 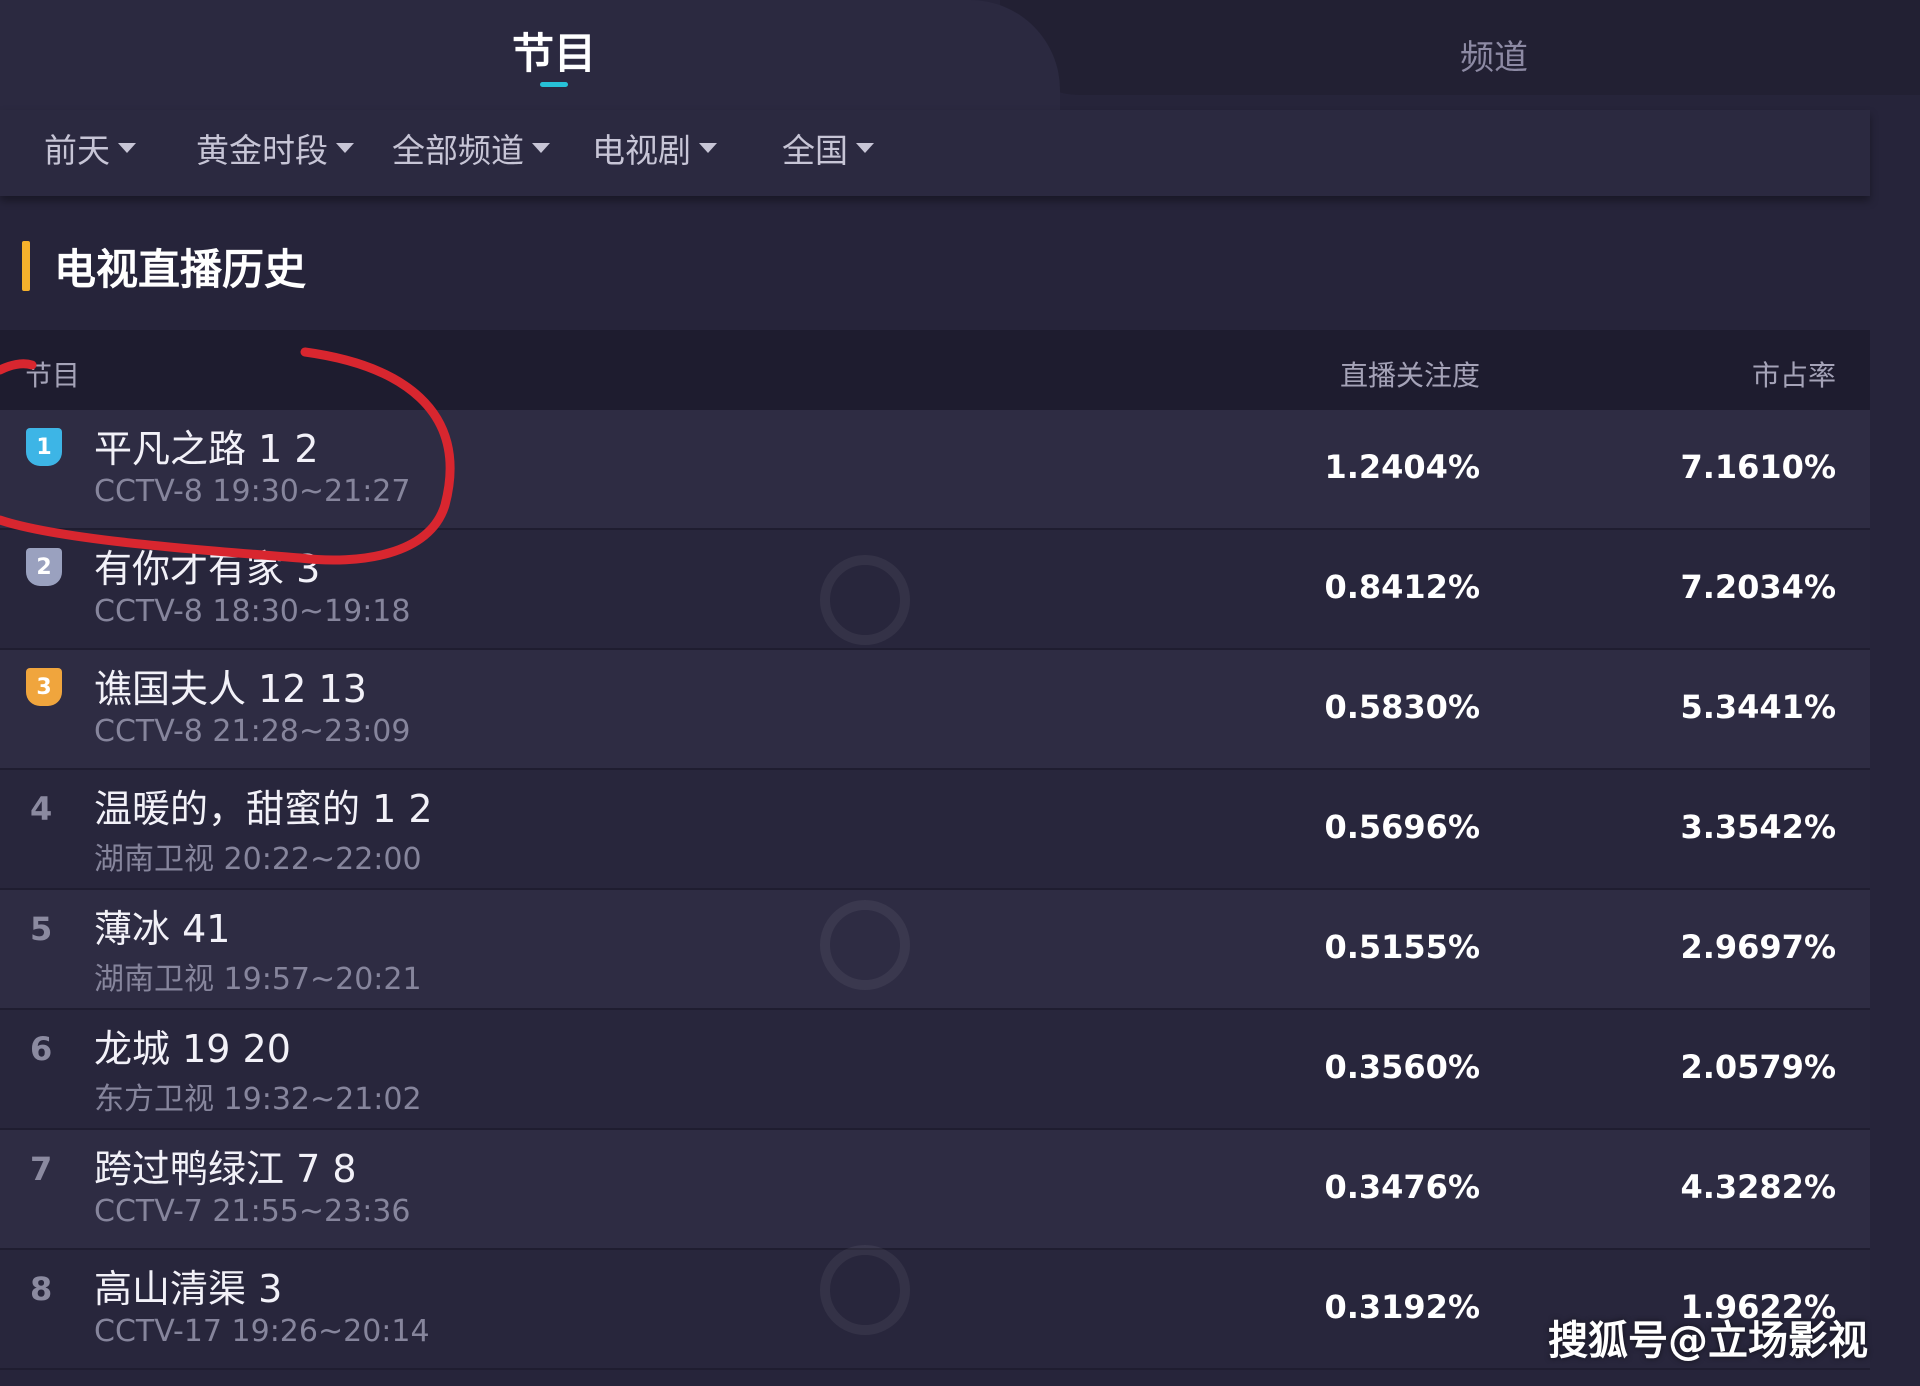 What do you see at coordinates (230, 689) in the screenshot?
I see `program-title: 谯国夫人 12 13` at bounding box center [230, 689].